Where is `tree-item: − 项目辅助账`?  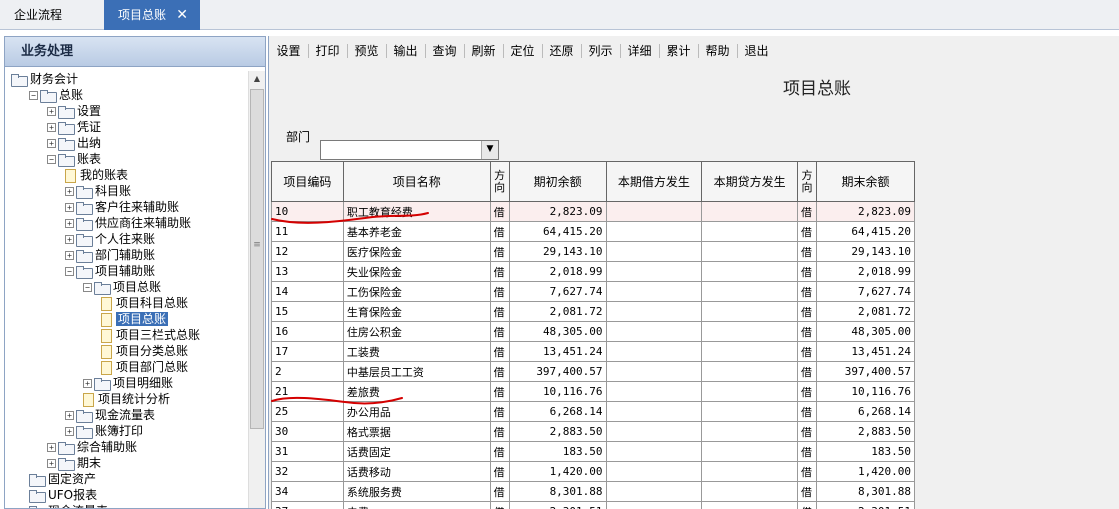 tree-item: − 项目辅助账 is located at coordinates (110, 271).